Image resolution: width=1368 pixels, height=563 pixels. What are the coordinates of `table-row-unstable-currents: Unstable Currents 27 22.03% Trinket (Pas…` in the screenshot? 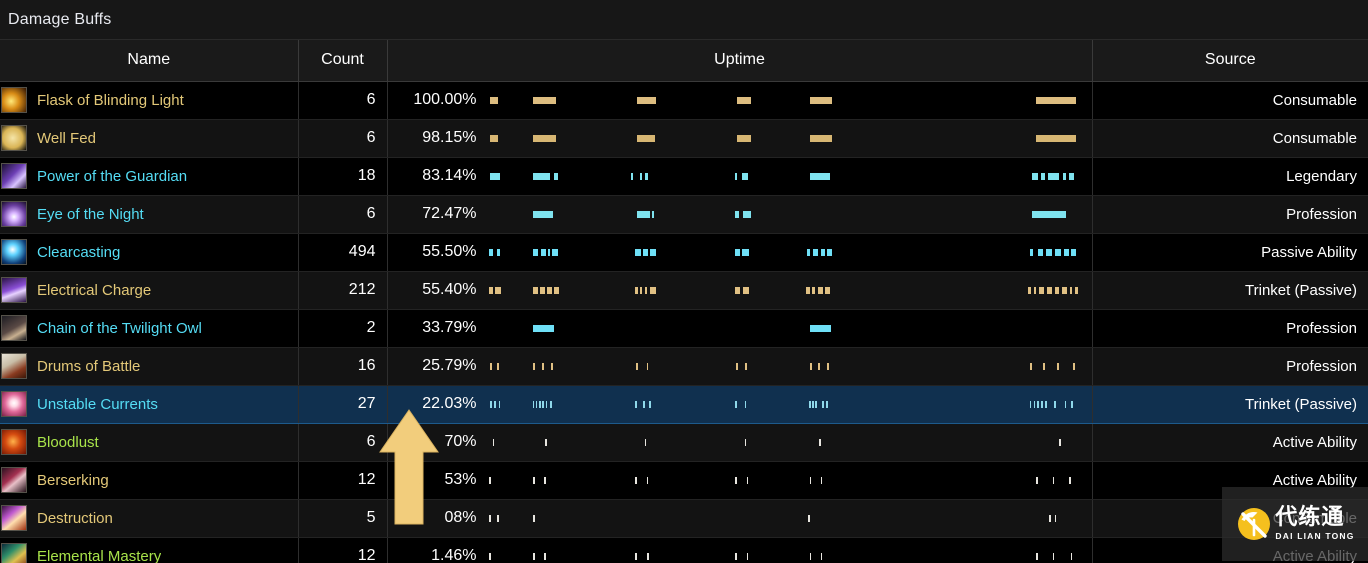 It's located at (684, 404).